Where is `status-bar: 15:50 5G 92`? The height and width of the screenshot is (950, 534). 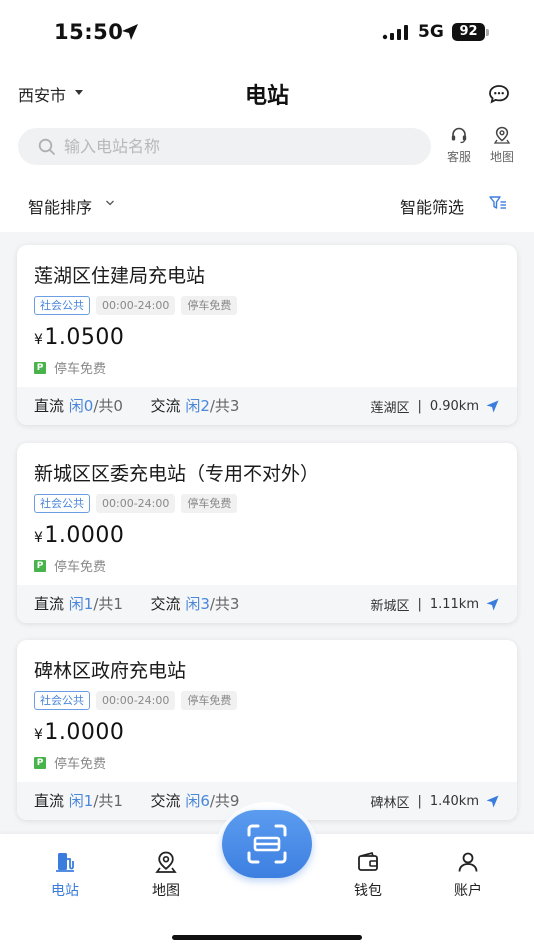
status-bar: 15:50 5G 92 is located at coordinates (267, 31).